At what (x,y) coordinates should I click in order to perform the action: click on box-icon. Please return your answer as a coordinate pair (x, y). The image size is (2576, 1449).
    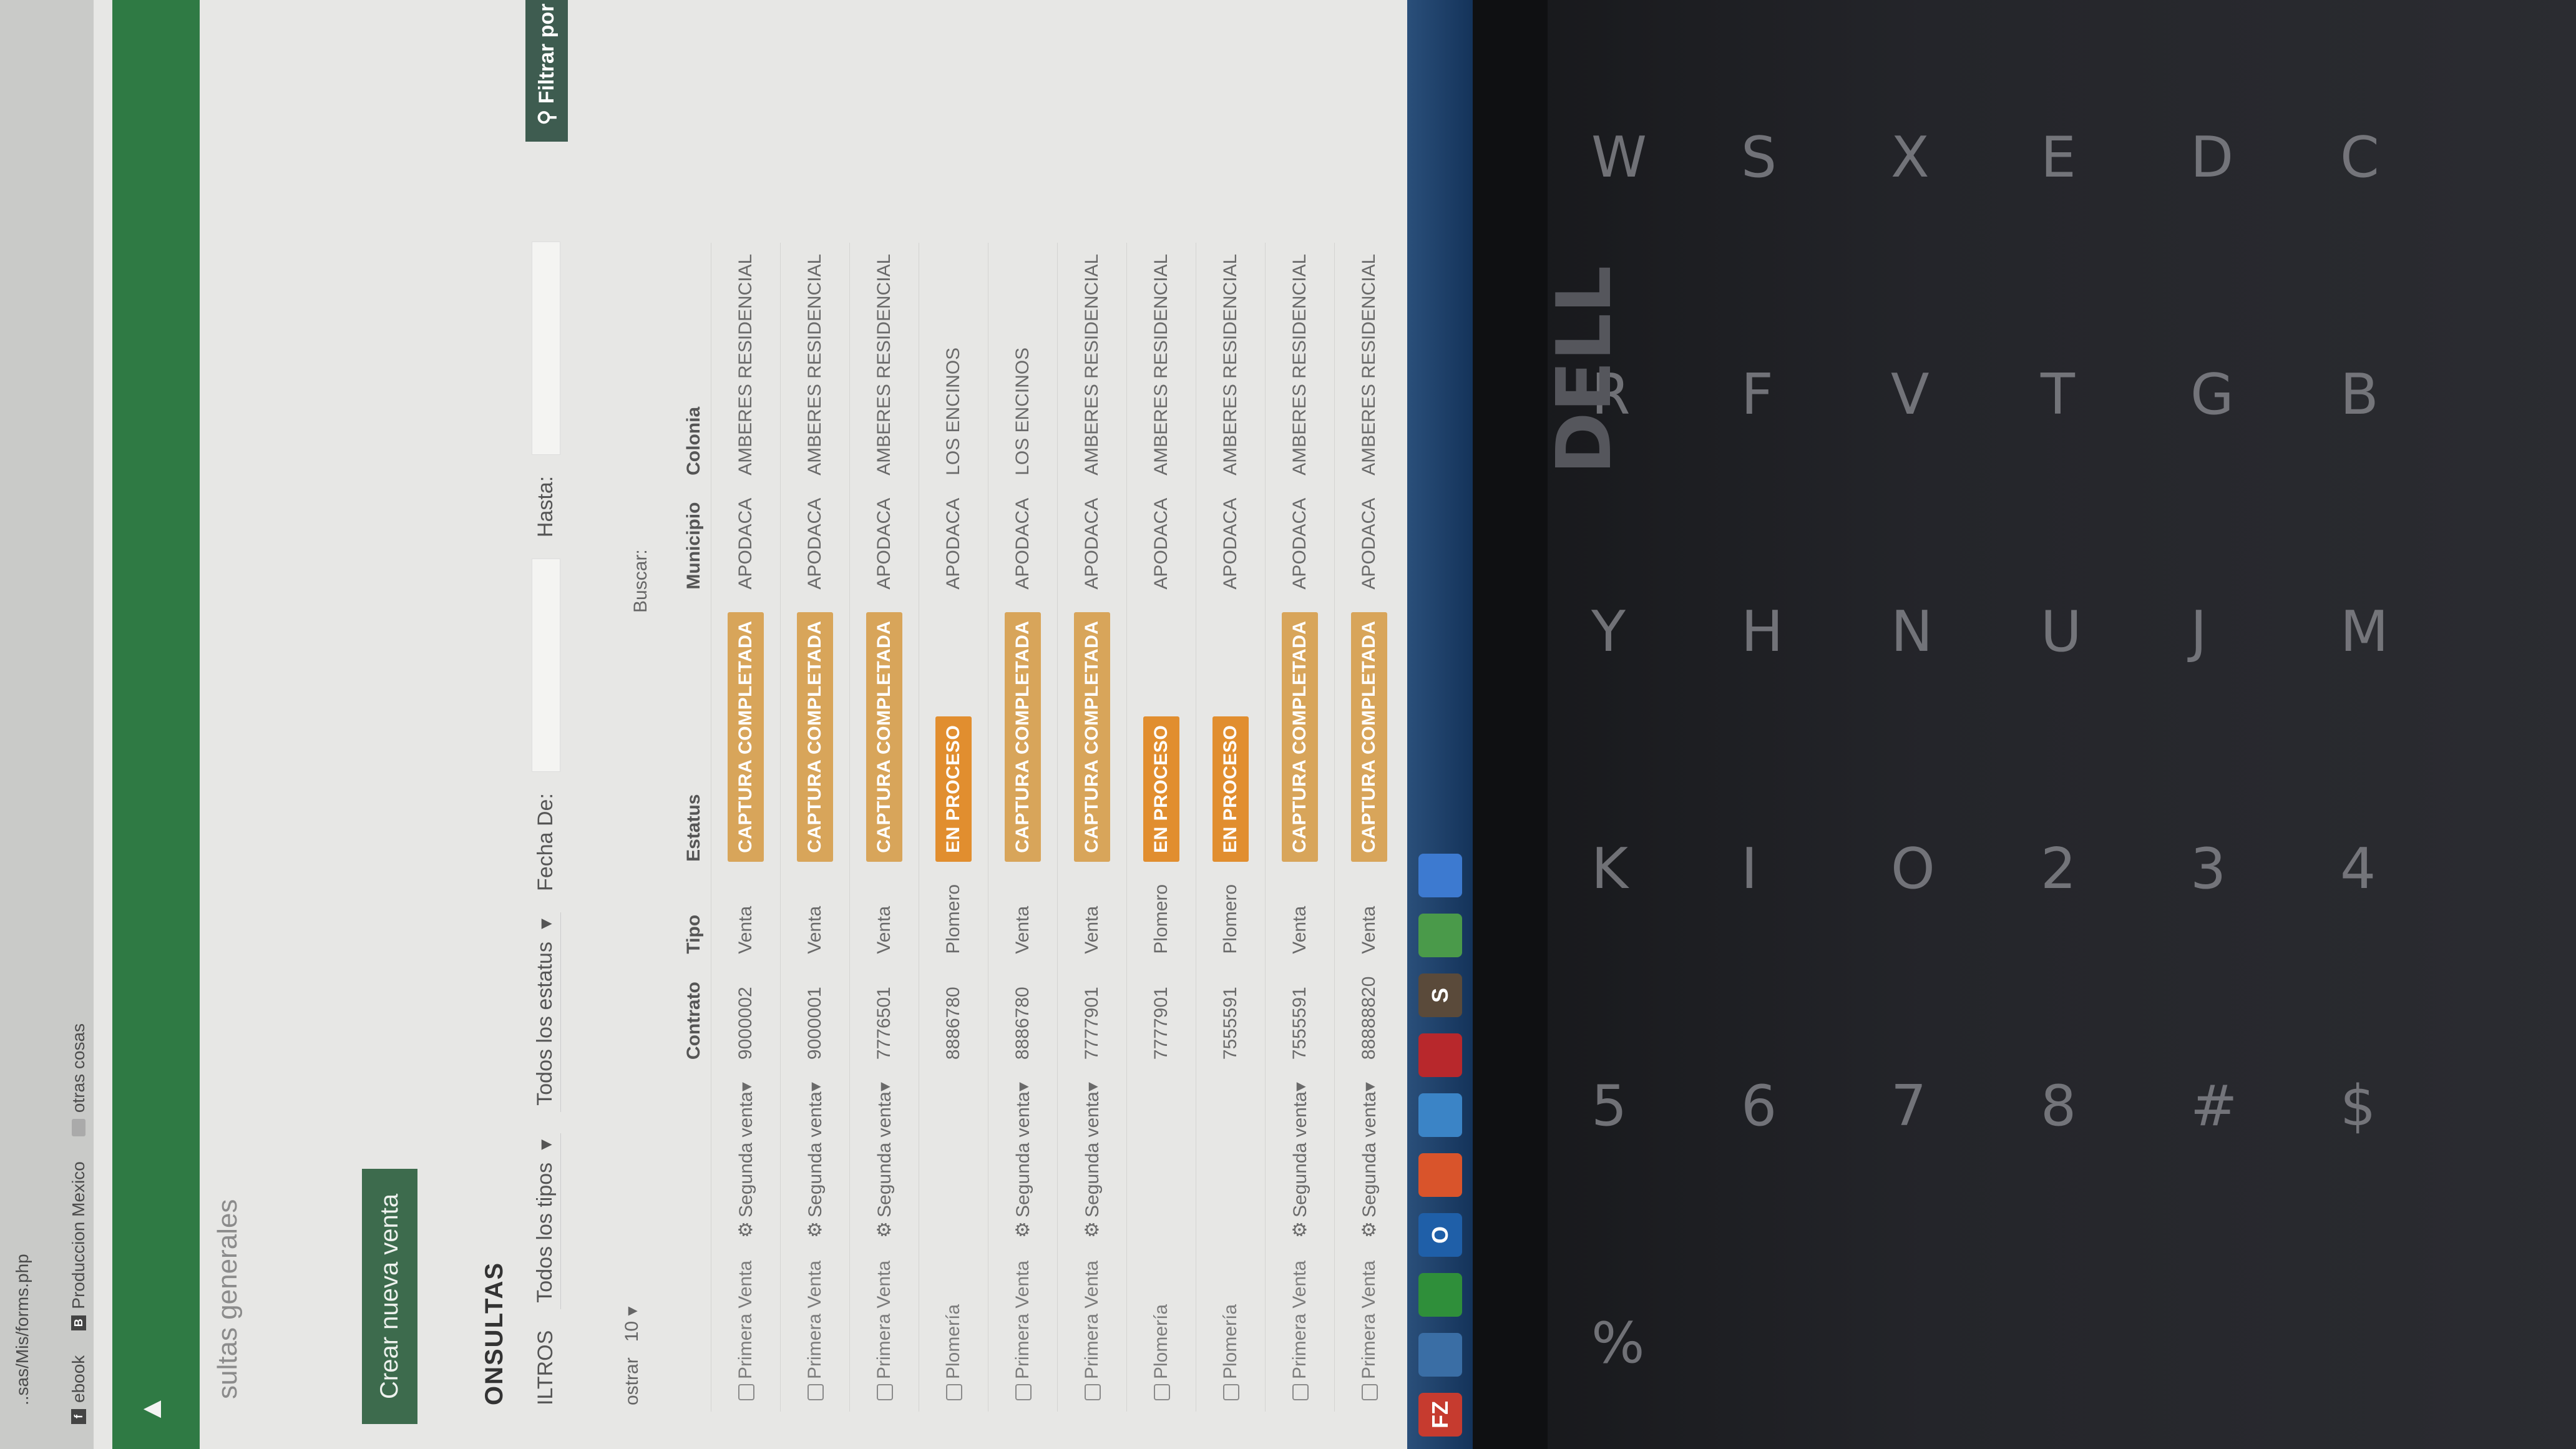
    Looking at the image, I should click on (1440, 1115).